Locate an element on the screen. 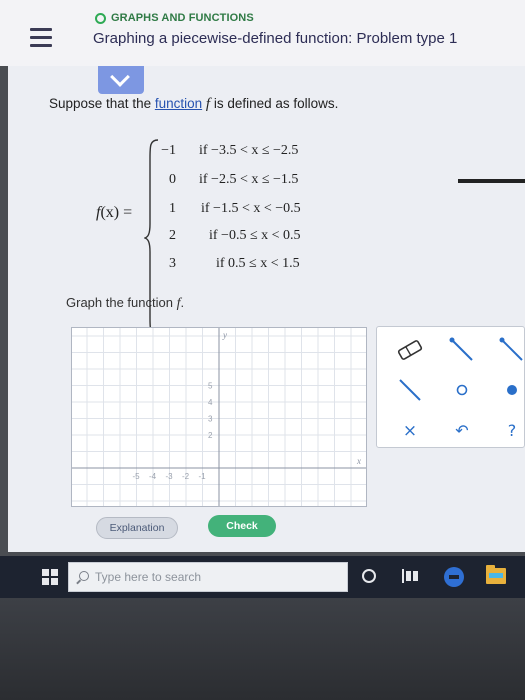 The width and height of the screenshot is (525, 700). chevron-down-icon is located at coordinates (120, 77).